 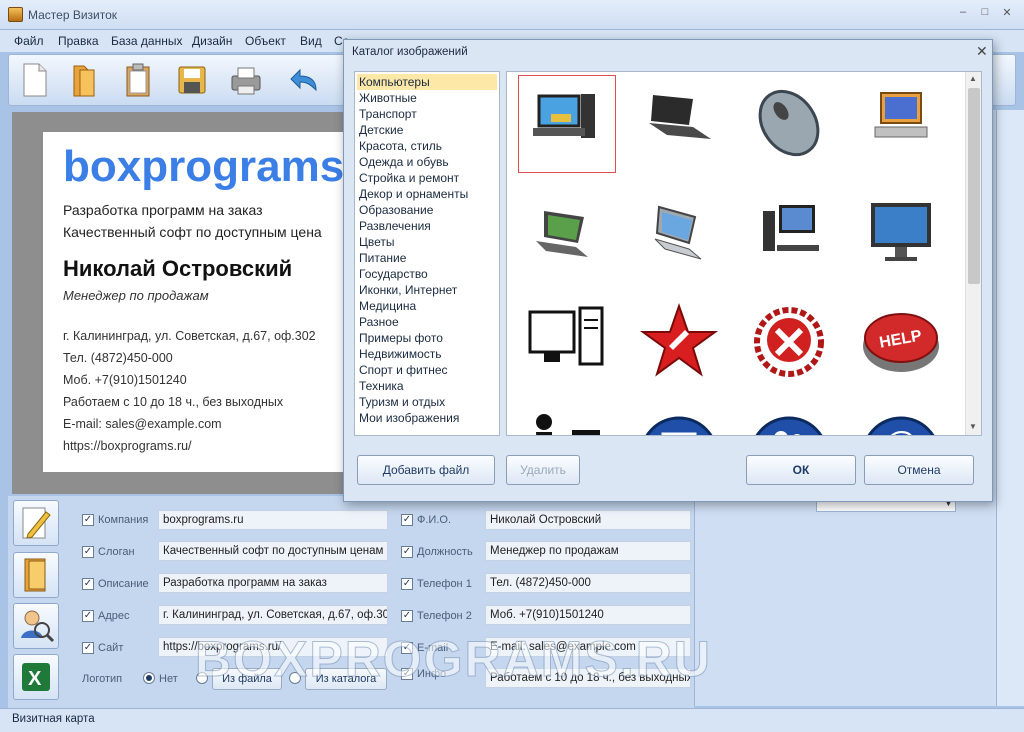 What do you see at coordinates (84, 80) in the screenshot?
I see `open-folder-icon` at bounding box center [84, 80].